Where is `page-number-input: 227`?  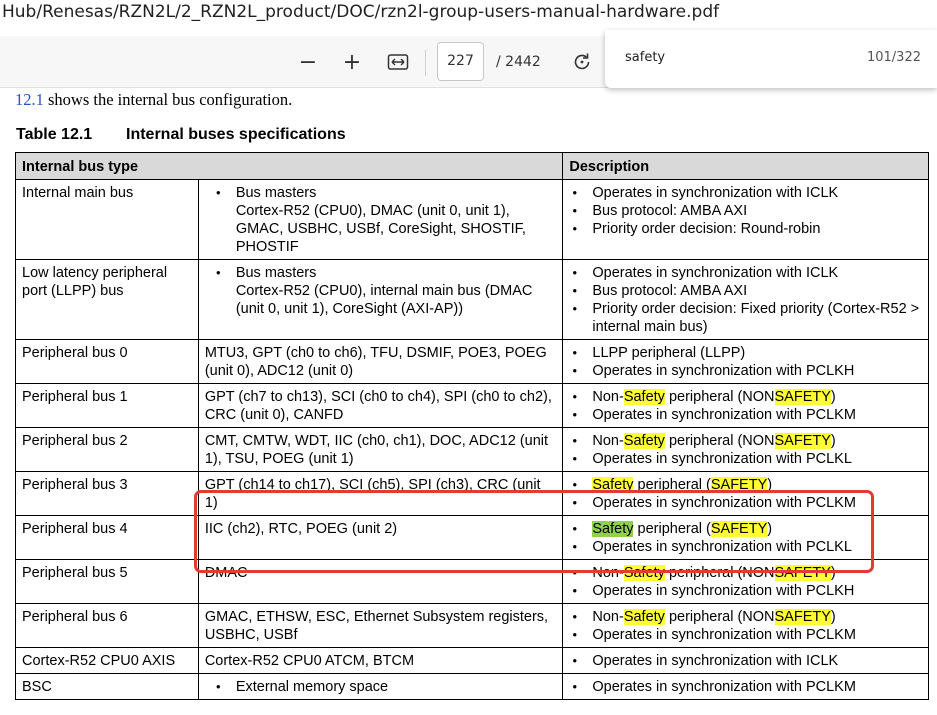 page-number-input: 227 is located at coordinates (460, 61).